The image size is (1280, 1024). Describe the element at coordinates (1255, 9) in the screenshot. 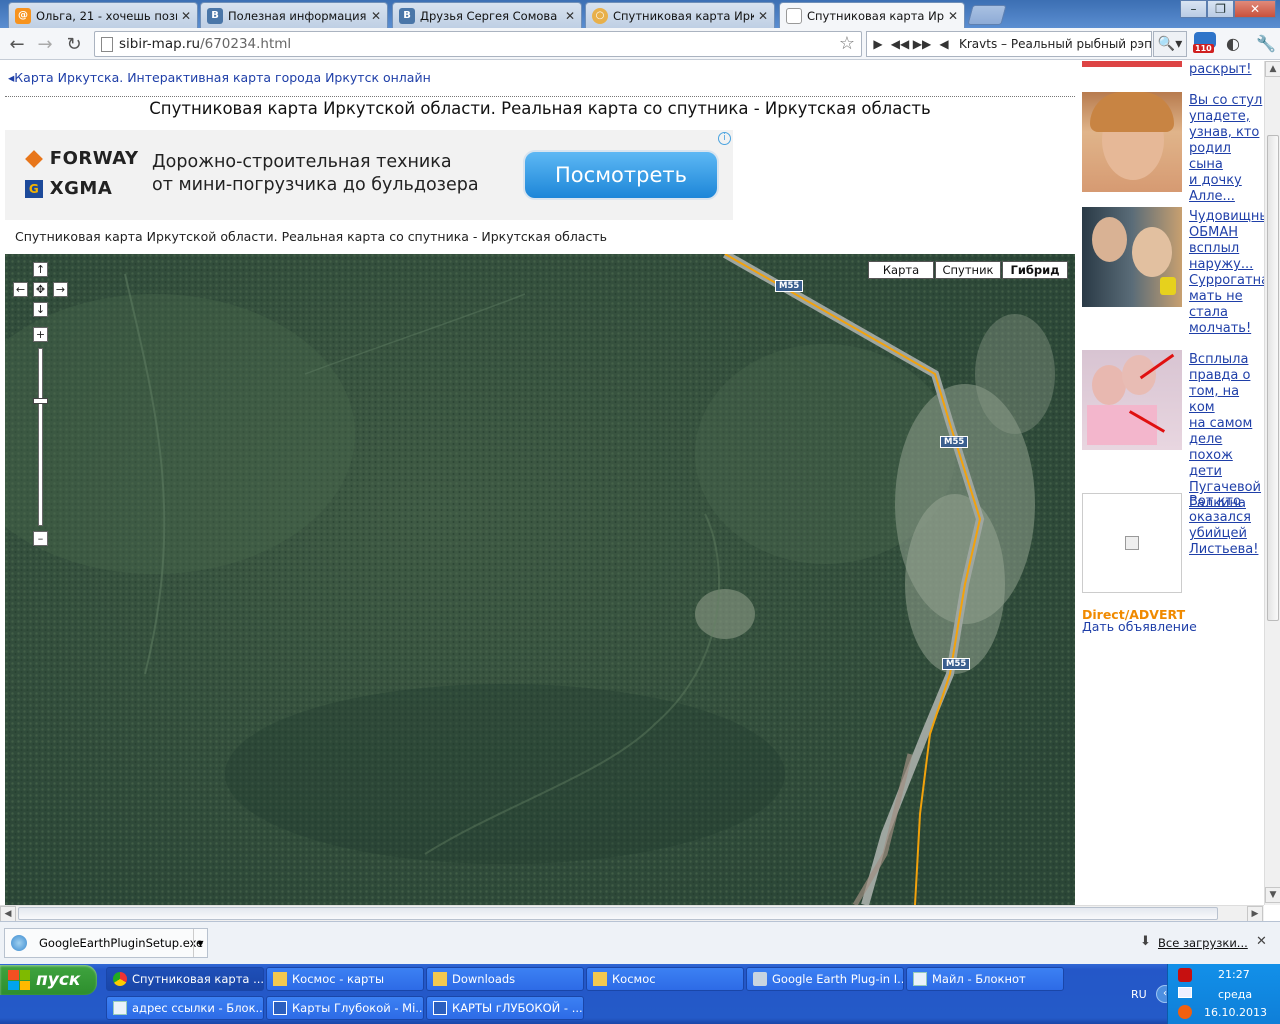

I see `close-window-button: ✕` at that location.